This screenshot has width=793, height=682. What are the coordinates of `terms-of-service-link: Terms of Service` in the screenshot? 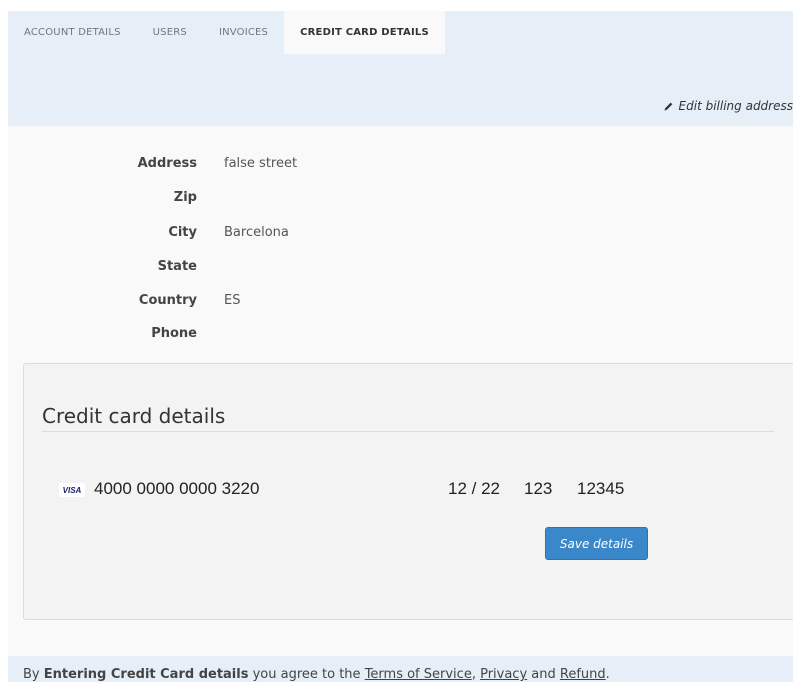 It's located at (418, 674).